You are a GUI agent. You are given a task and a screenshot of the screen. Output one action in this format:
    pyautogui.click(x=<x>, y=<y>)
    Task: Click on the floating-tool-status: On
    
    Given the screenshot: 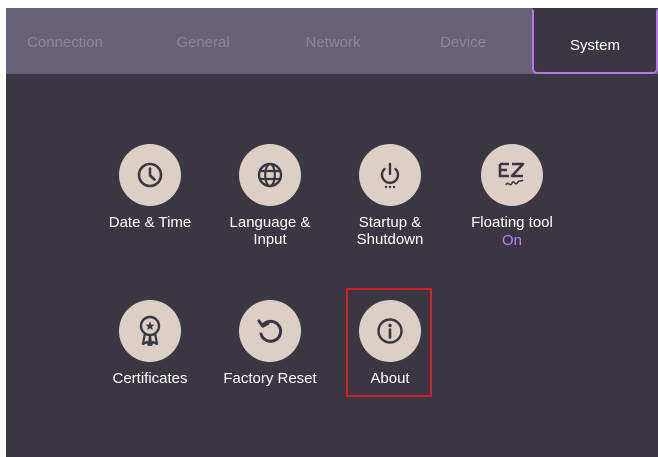 What is the action you would take?
    pyautogui.click(x=511, y=240)
    